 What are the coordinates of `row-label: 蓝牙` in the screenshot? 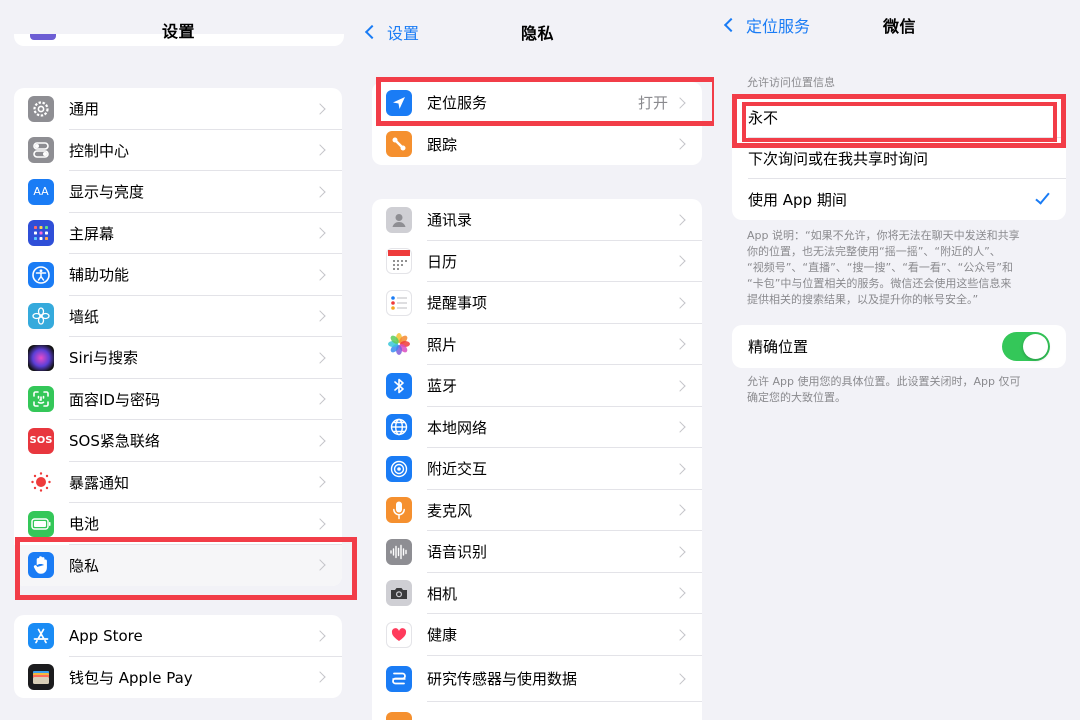 It's located at (442, 386).